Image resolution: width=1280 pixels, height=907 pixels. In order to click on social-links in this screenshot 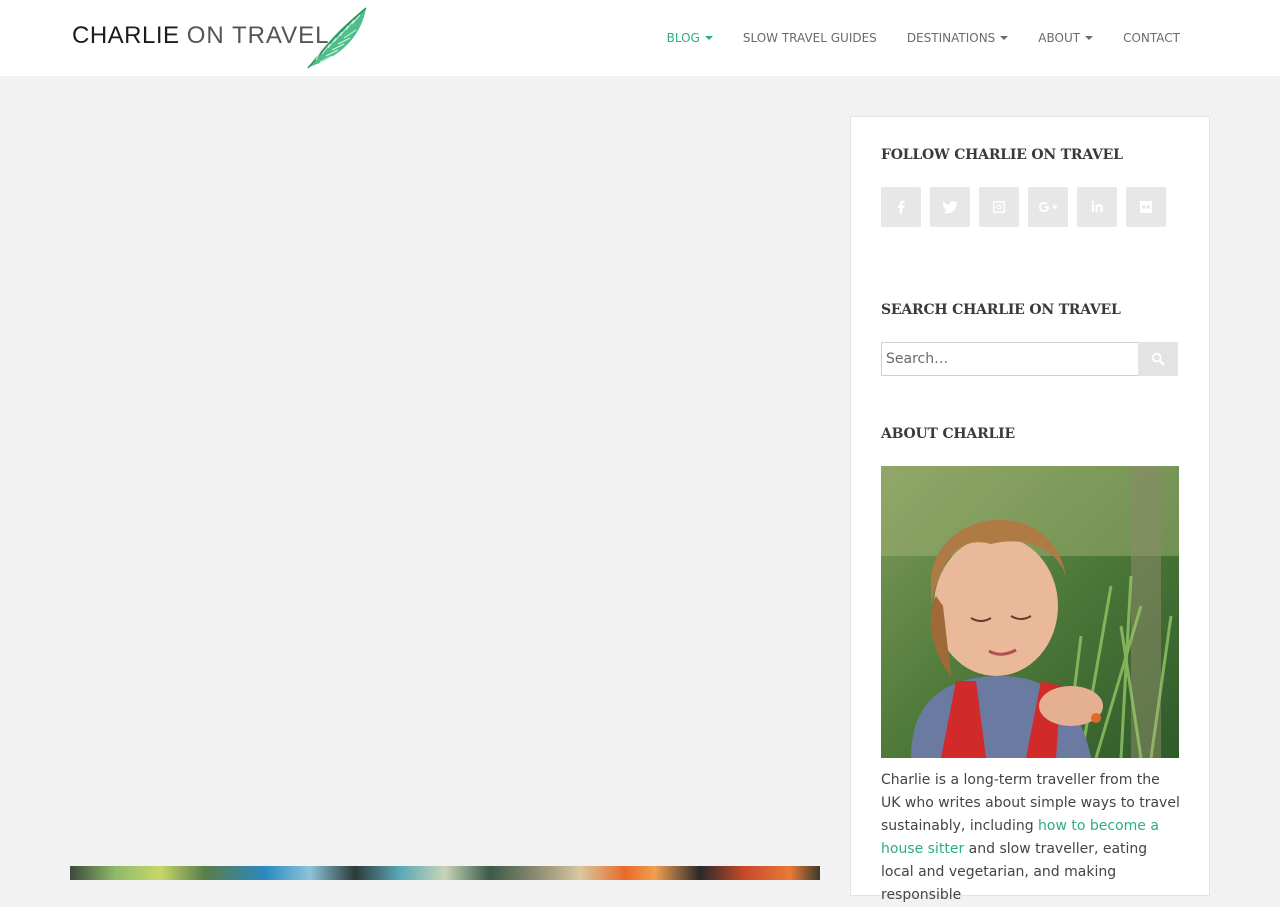, I will do `click(1028, 207)`.